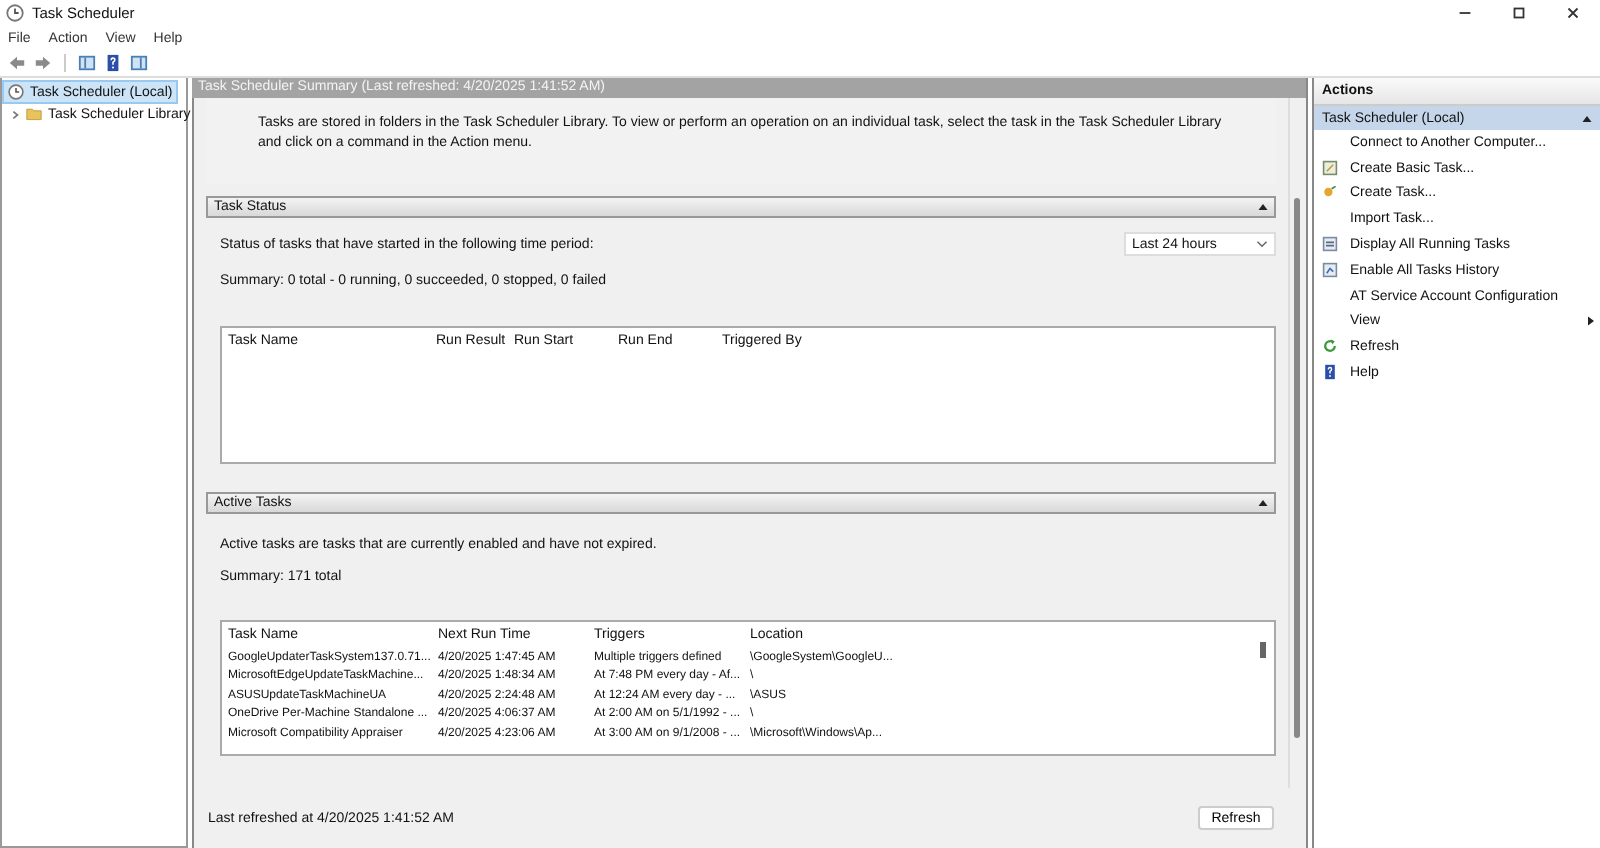 This screenshot has width=1600, height=848. I want to click on list-icon, so click(1330, 244).